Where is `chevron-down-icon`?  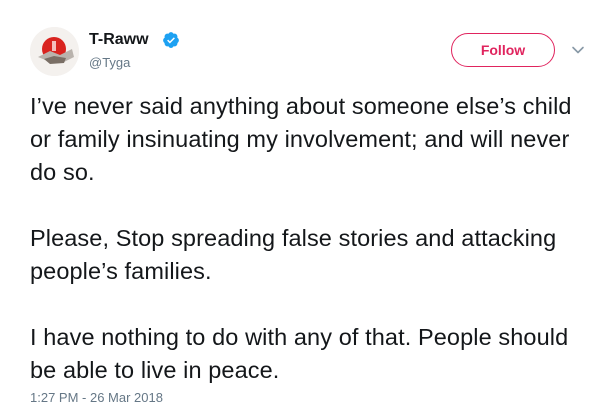 chevron-down-icon is located at coordinates (578, 50).